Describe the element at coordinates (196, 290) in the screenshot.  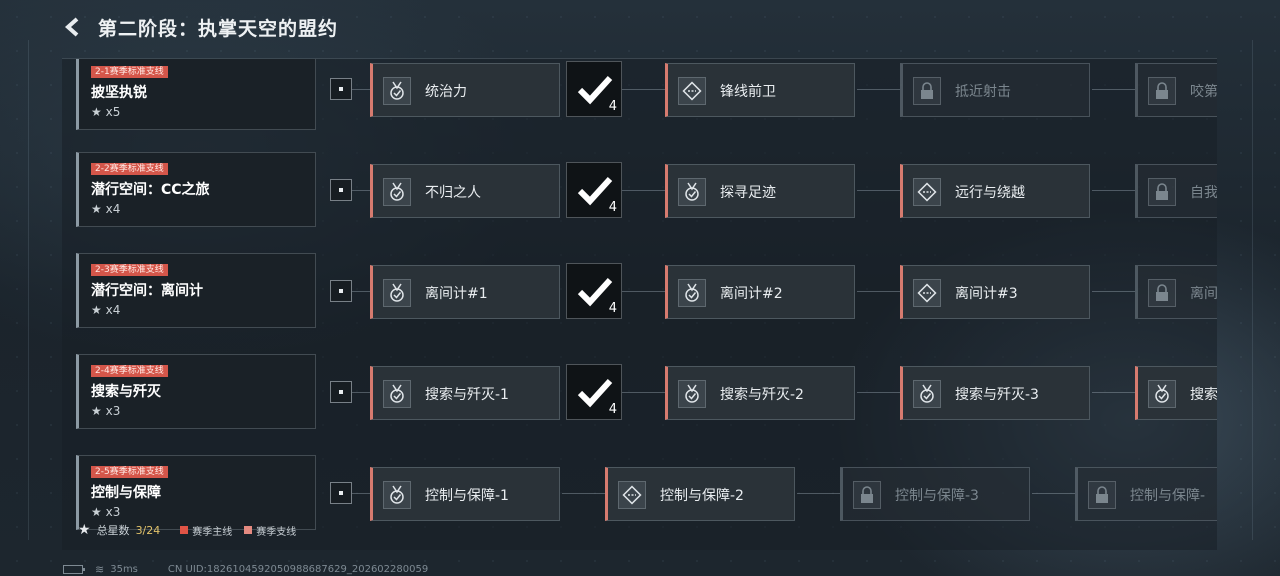
I see `branch-card: 2-3赛季标准支线 潜行空间：离间计 ★ x4` at that location.